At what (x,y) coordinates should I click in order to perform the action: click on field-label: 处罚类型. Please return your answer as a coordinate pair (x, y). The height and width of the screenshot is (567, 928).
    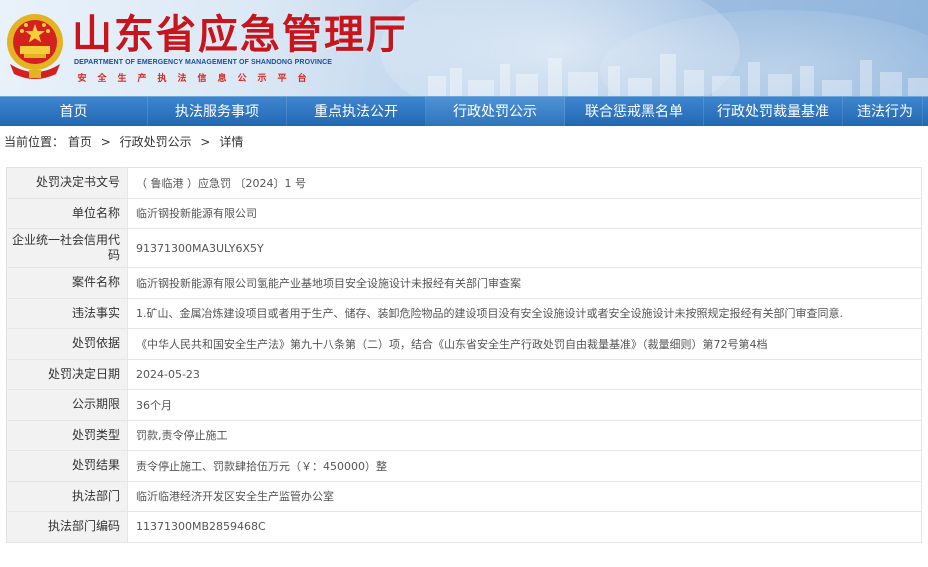
    Looking at the image, I should click on (67, 435).